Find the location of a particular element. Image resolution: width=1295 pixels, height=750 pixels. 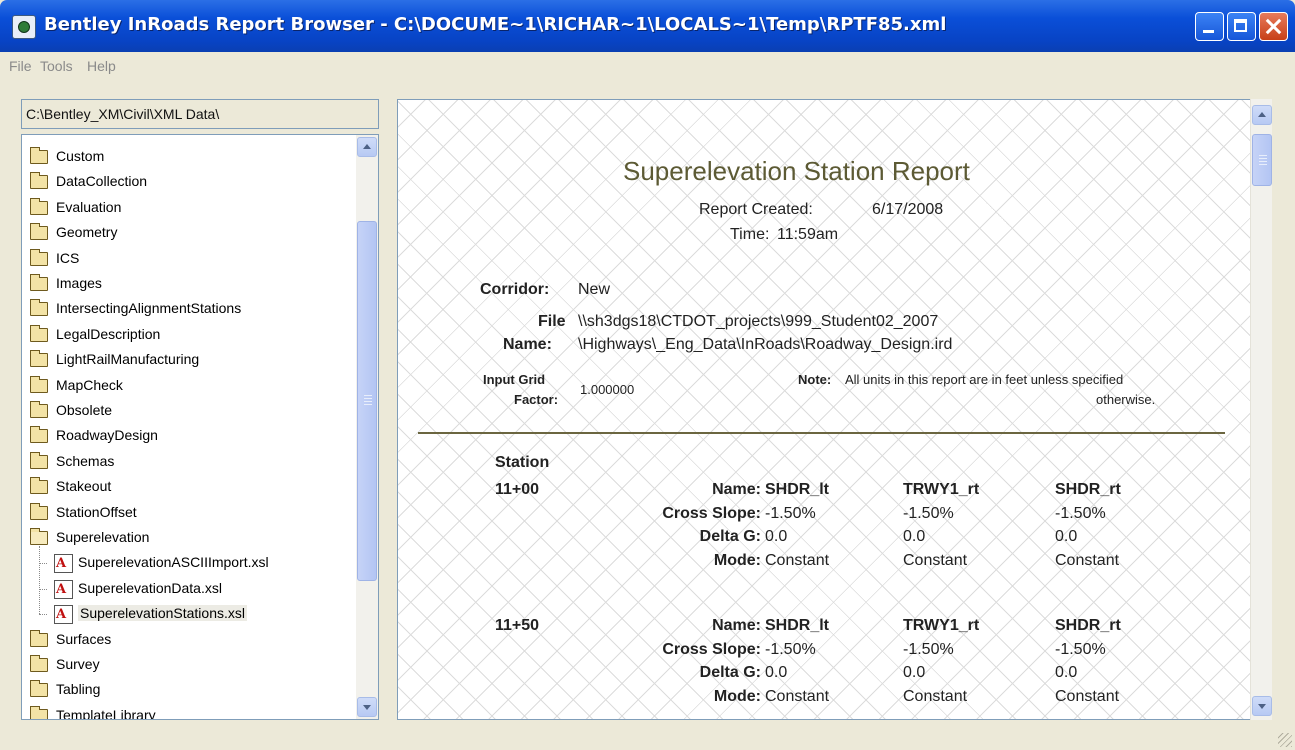

cell-name: TRWY1_rt is located at coordinates (941, 489).